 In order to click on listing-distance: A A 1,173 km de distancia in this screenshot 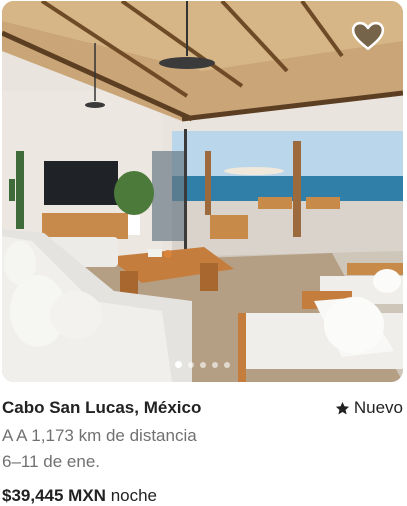, I will do `click(99, 435)`.